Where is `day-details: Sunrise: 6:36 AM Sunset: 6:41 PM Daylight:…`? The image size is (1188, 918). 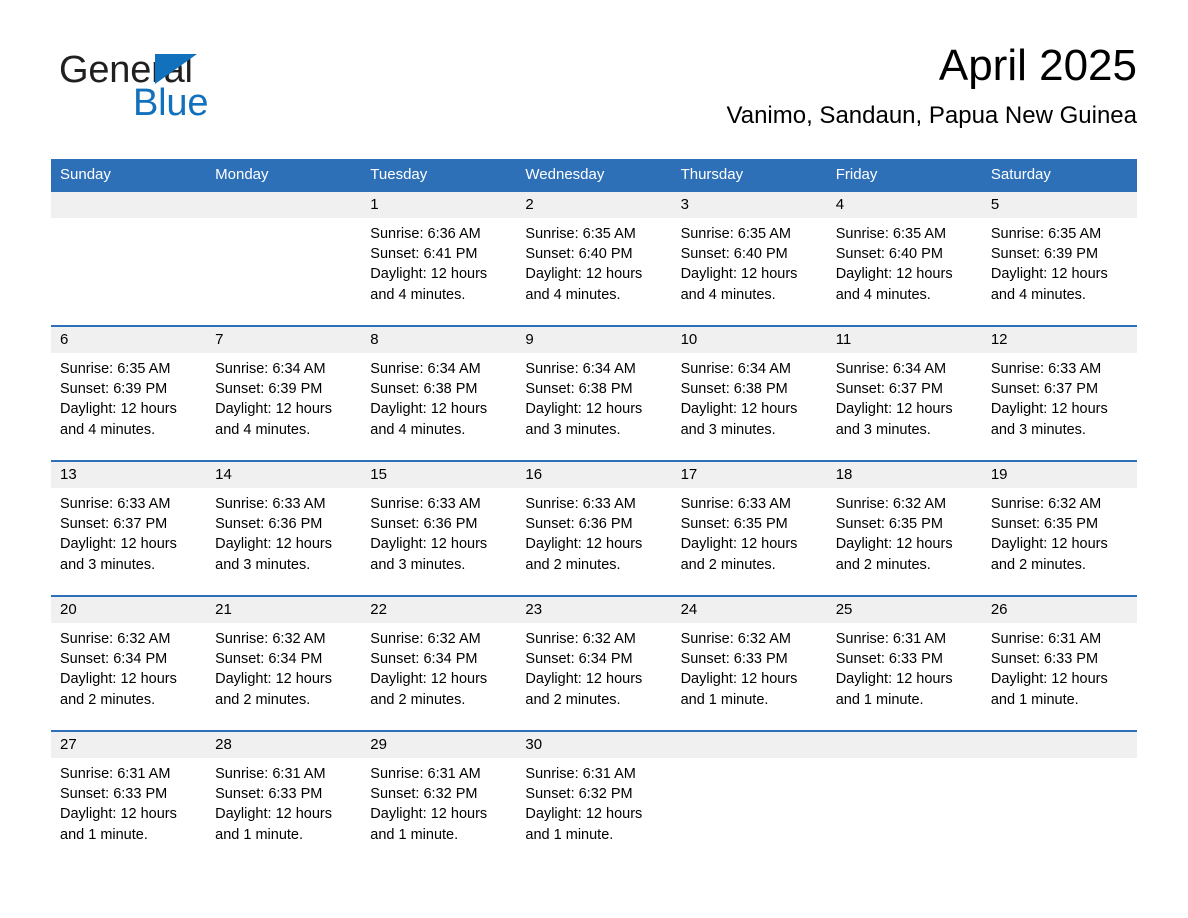 day-details: Sunrise: 6:36 AM Sunset: 6:41 PM Daylight:… is located at coordinates (438, 261).